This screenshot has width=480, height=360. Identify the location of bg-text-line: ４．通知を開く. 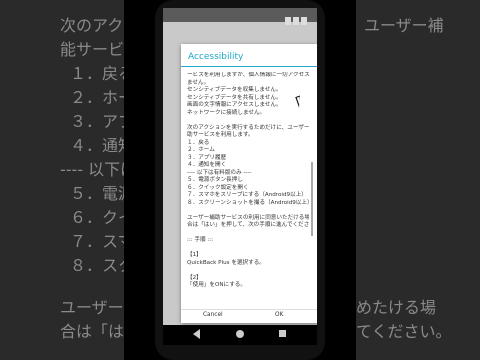
(97, 145).